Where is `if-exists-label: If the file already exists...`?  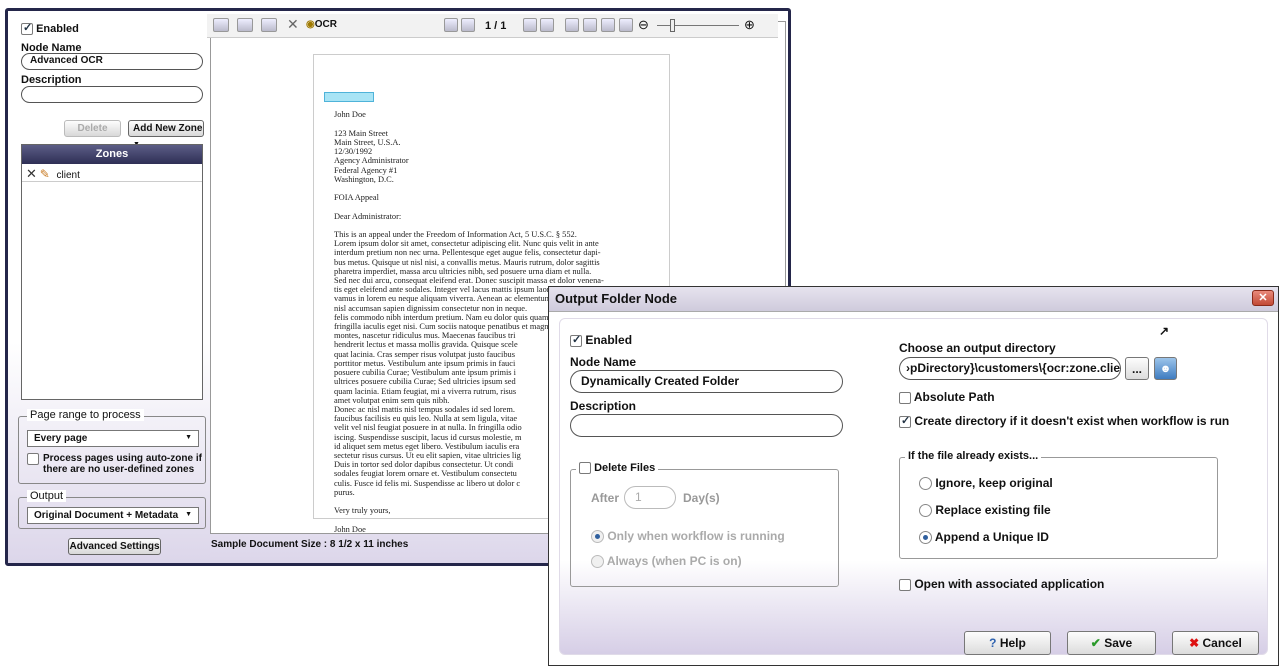
if-exists-label: If the file already exists... is located at coordinates (973, 456).